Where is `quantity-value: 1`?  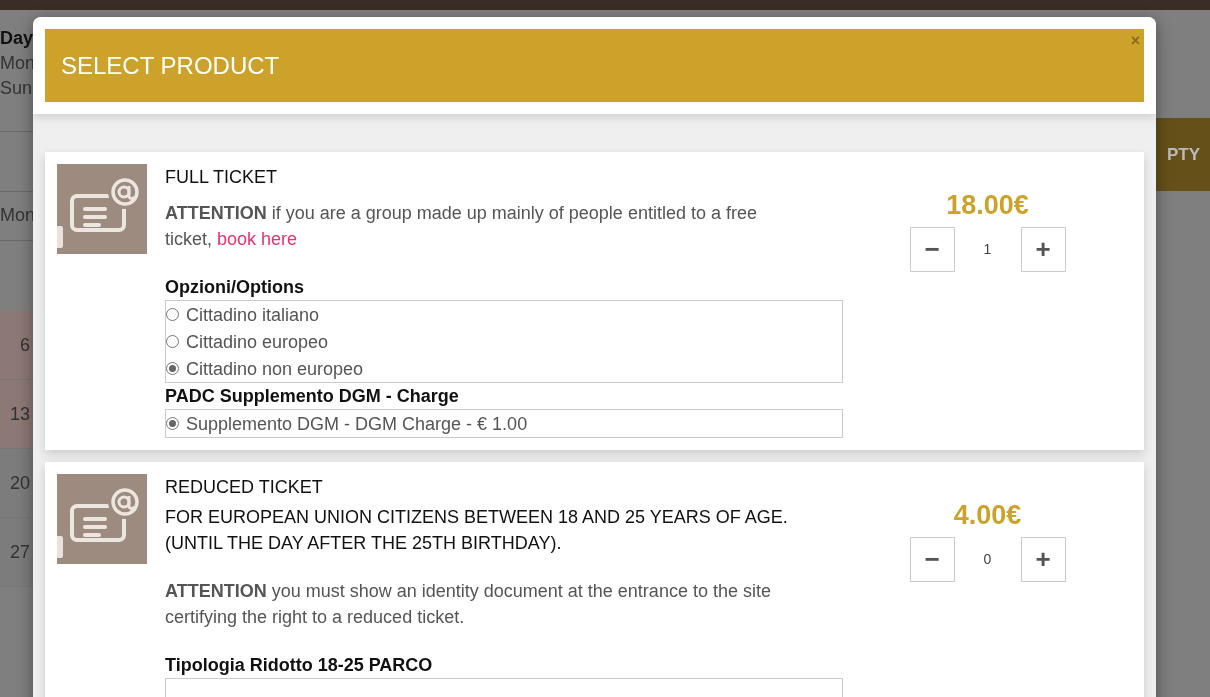 quantity-value: 1 is located at coordinates (987, 249).